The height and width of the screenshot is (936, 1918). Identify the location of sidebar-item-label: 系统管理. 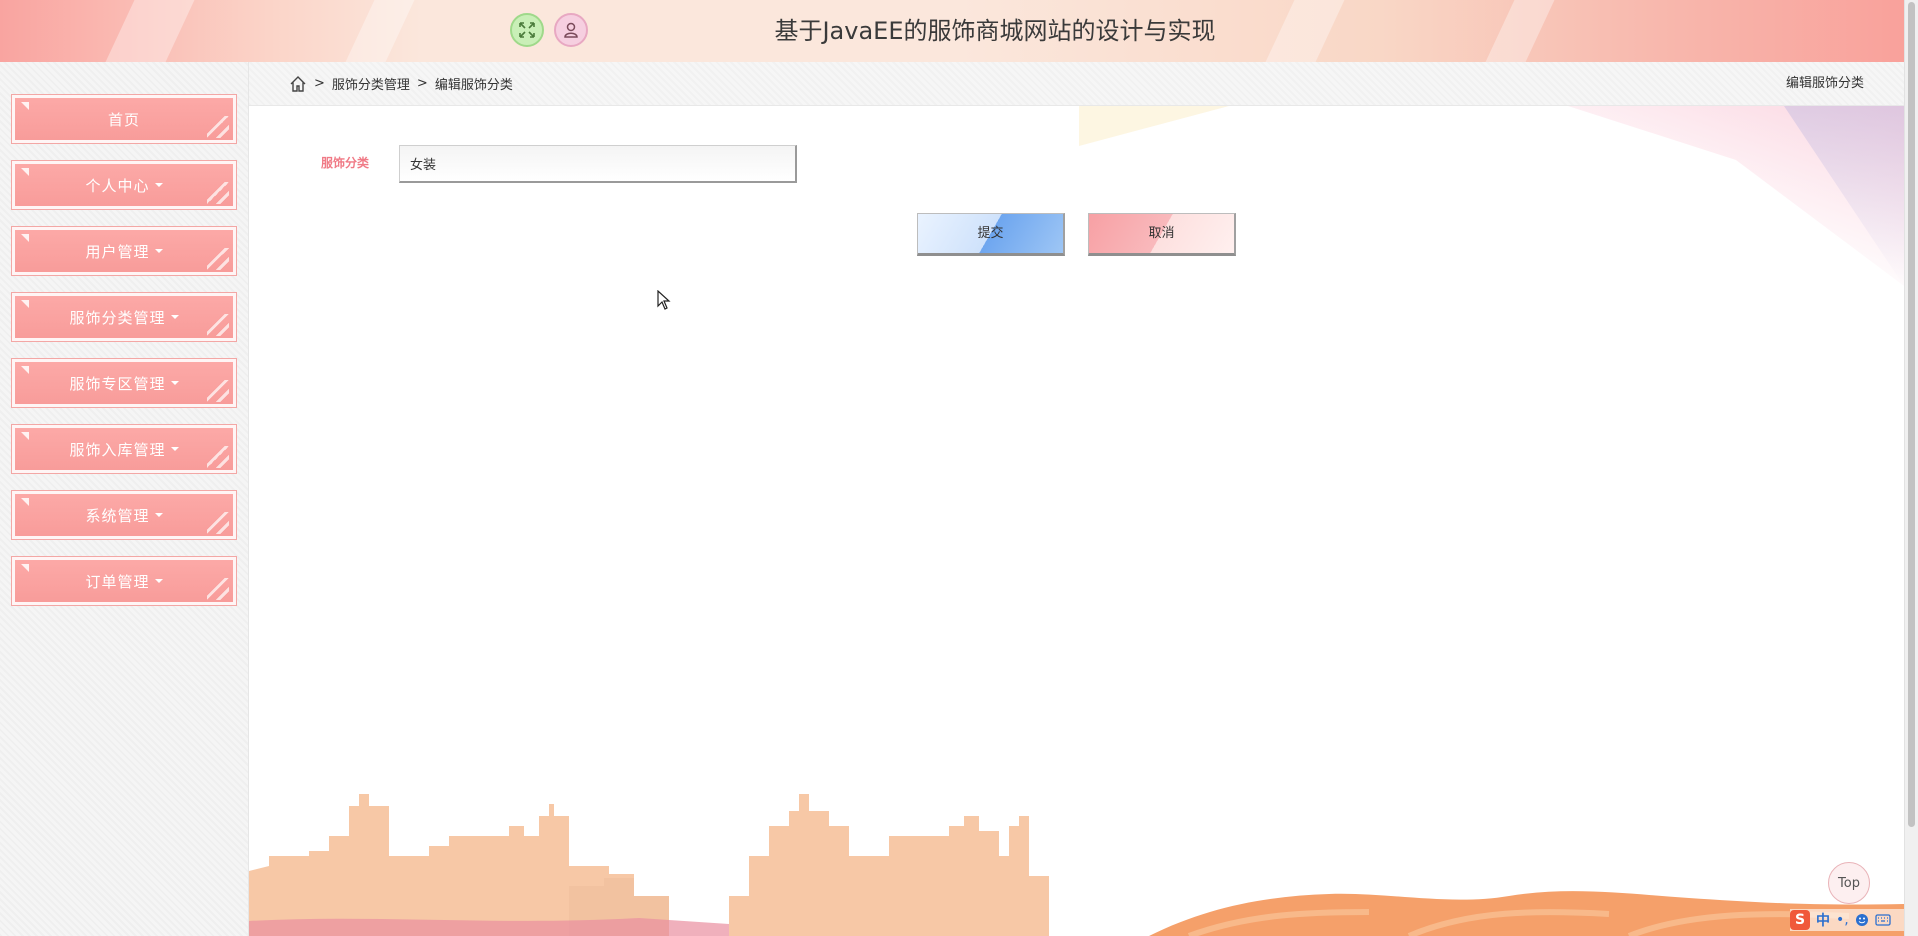
(117, 515).